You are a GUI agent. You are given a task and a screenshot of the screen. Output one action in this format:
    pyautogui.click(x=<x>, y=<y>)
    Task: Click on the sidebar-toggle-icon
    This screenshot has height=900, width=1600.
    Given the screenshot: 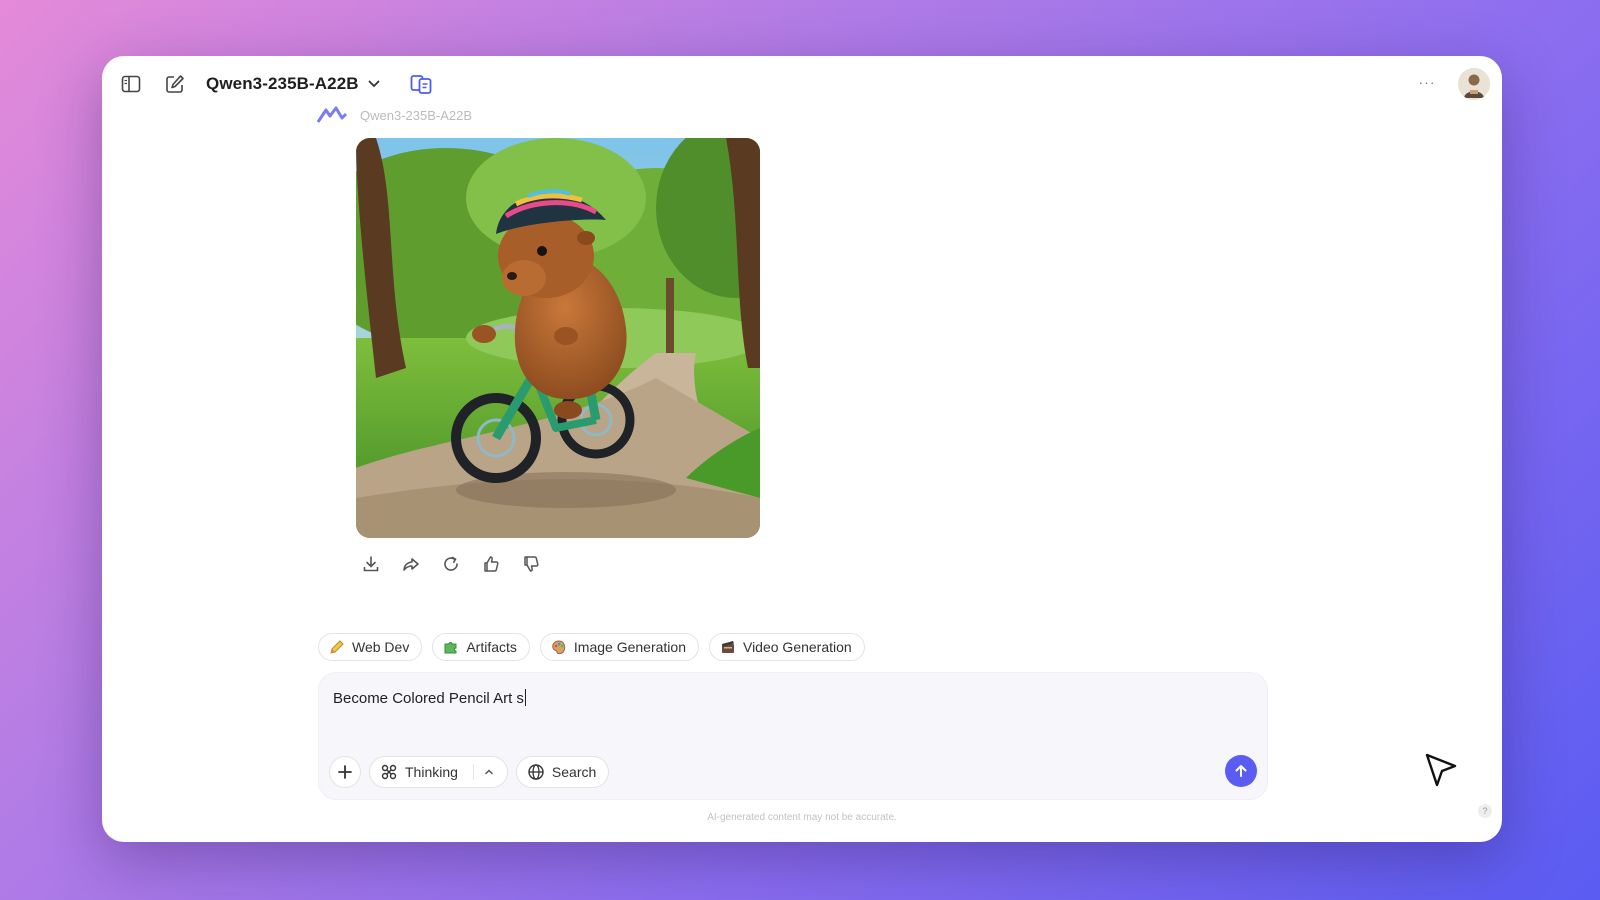 What is the action you would take?
    pyautogui.click(x=131, y=84)
    